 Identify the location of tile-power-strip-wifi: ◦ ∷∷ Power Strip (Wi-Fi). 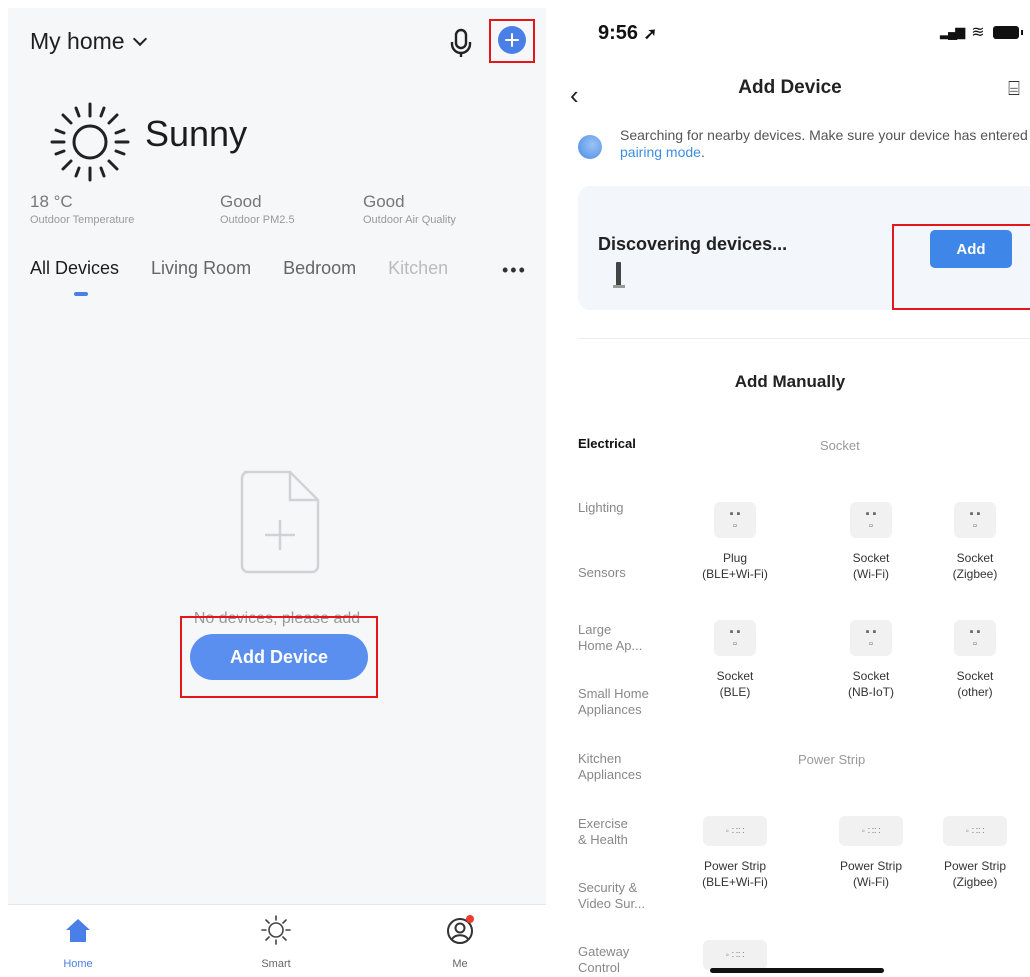
(871, 853).